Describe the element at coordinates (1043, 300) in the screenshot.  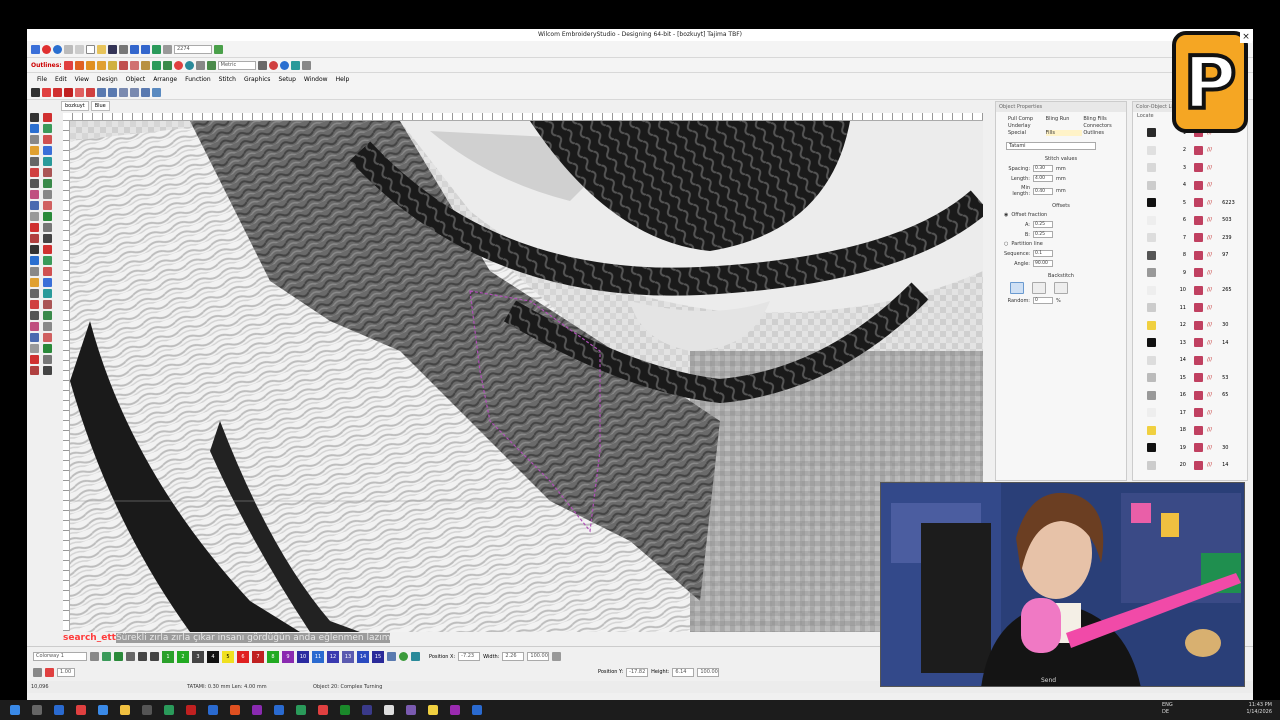
I see `random-input: 0` at that location.